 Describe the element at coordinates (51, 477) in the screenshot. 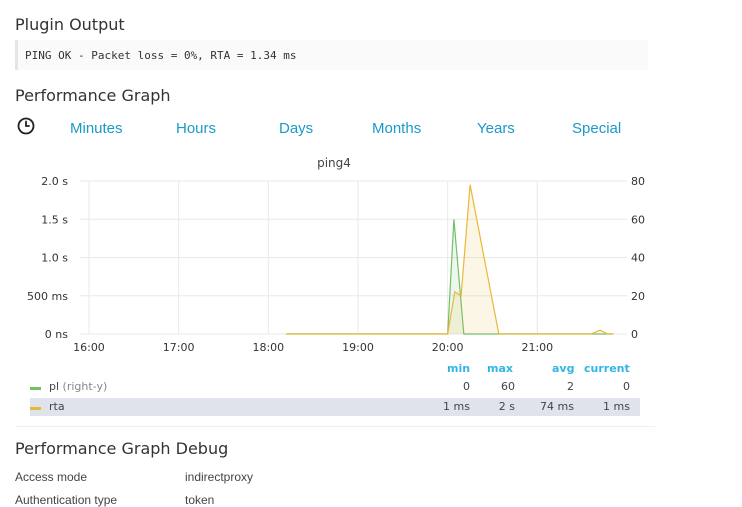

I see `debug-access-mode-label: Access mode` at that location.